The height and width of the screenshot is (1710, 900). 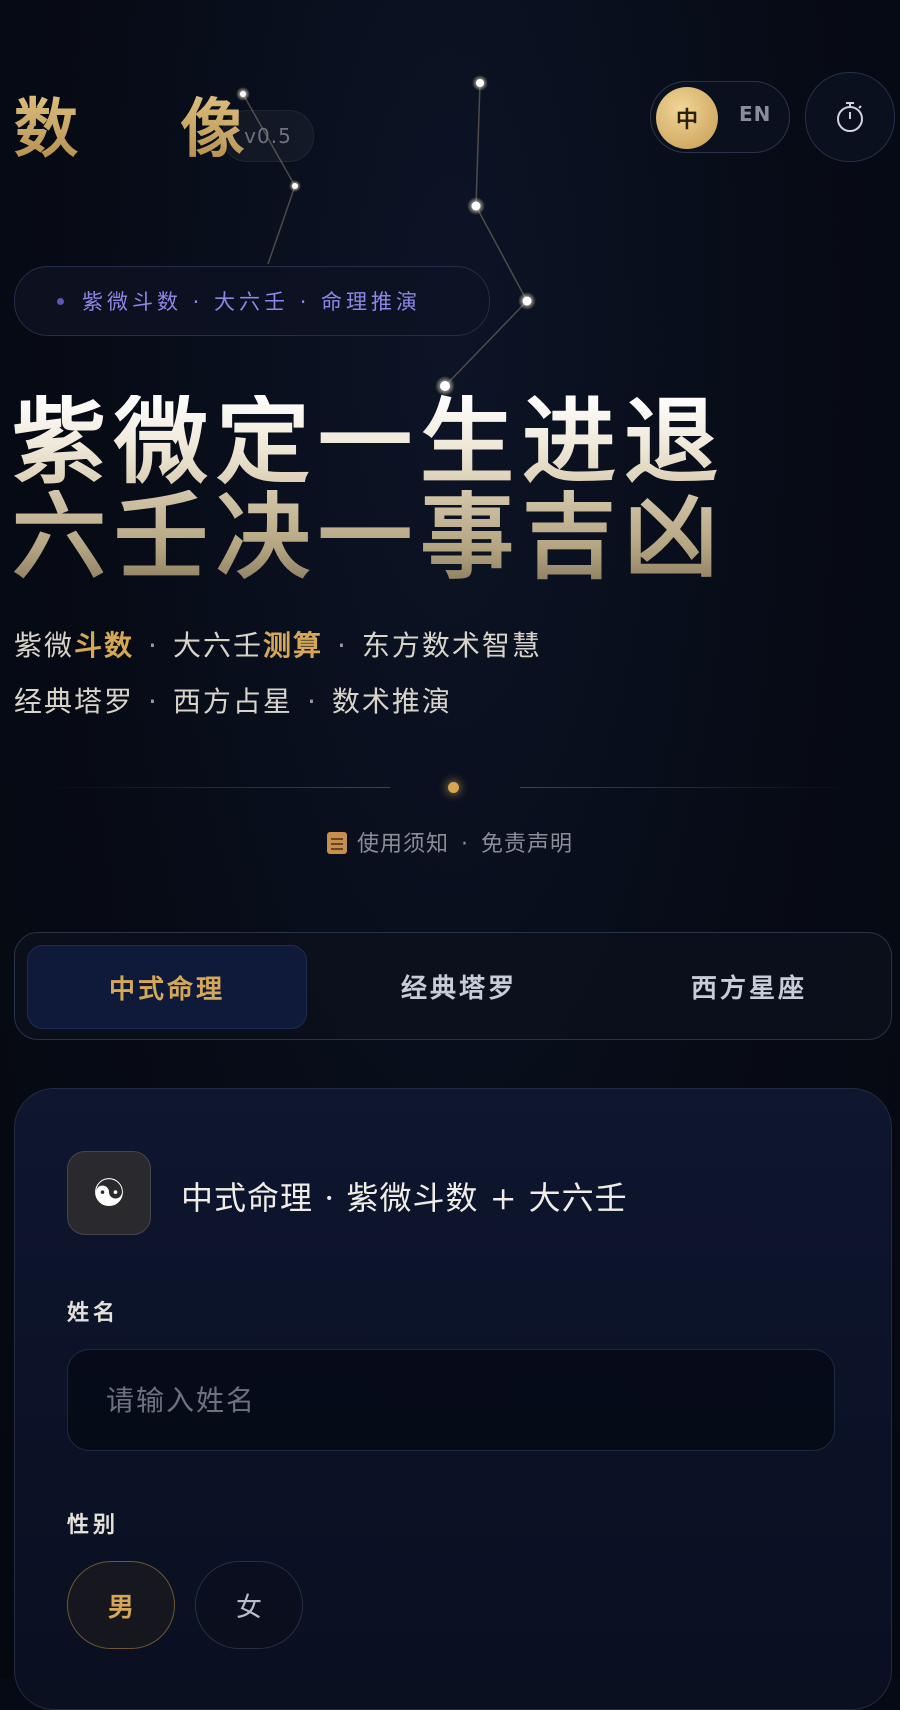 What do you see at coordinates (121, 1605) in the screenshot?
I see `gender-male-button: 男` at bounding box center [121, 1605].